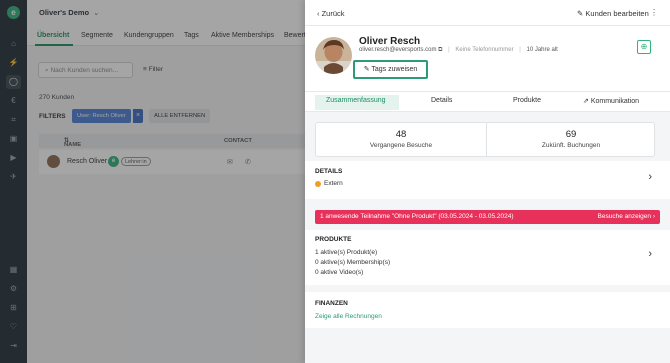 The height and width of the screenshot is (363, 670). I want to click on customer-age: 10 Jahre alt, so click(542, 50).